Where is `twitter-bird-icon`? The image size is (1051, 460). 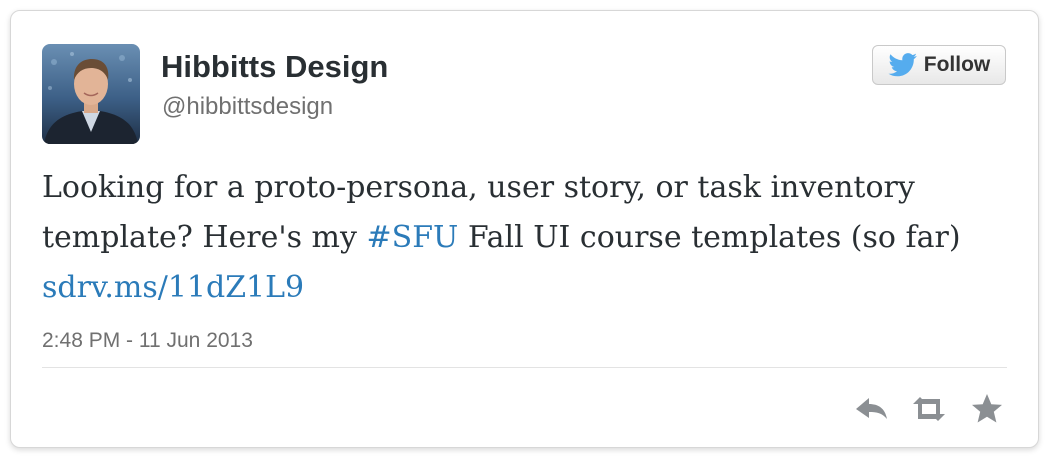
twitter-bird-icon is located at coordinates (903, 65).